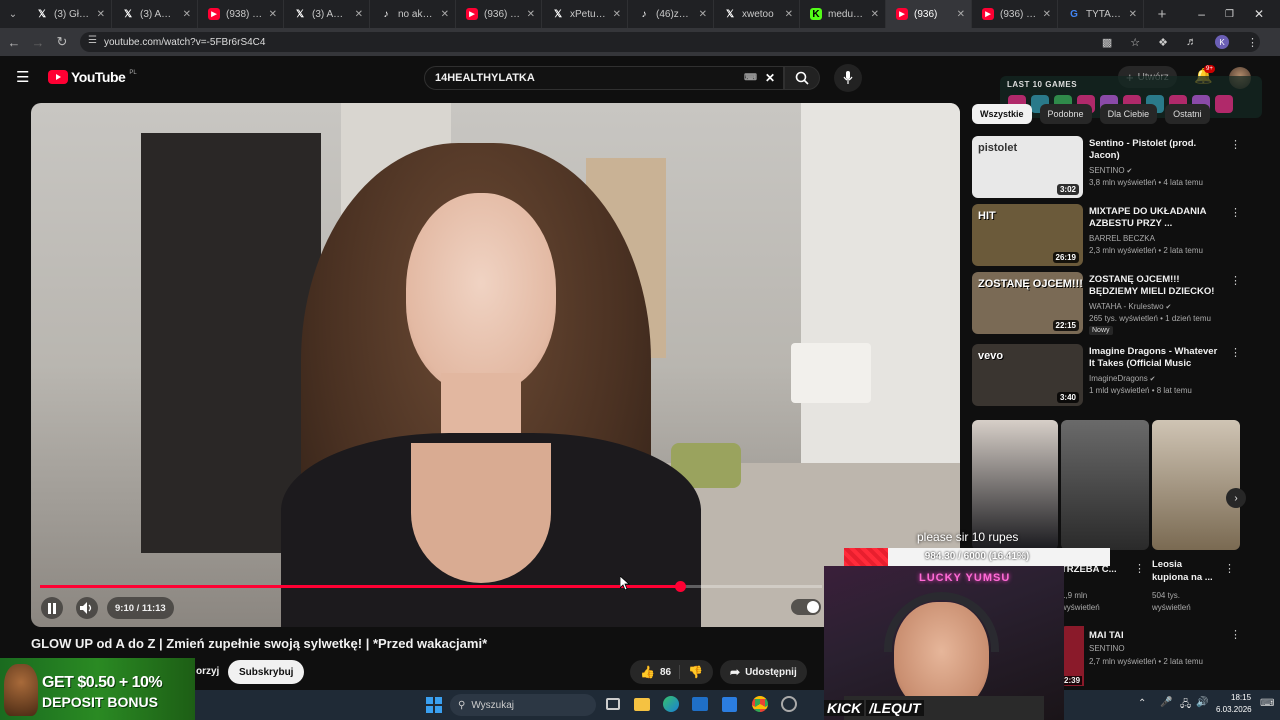 This screenshot has height=720, width=1280. I want to click on store-icon, so click(729, 704).